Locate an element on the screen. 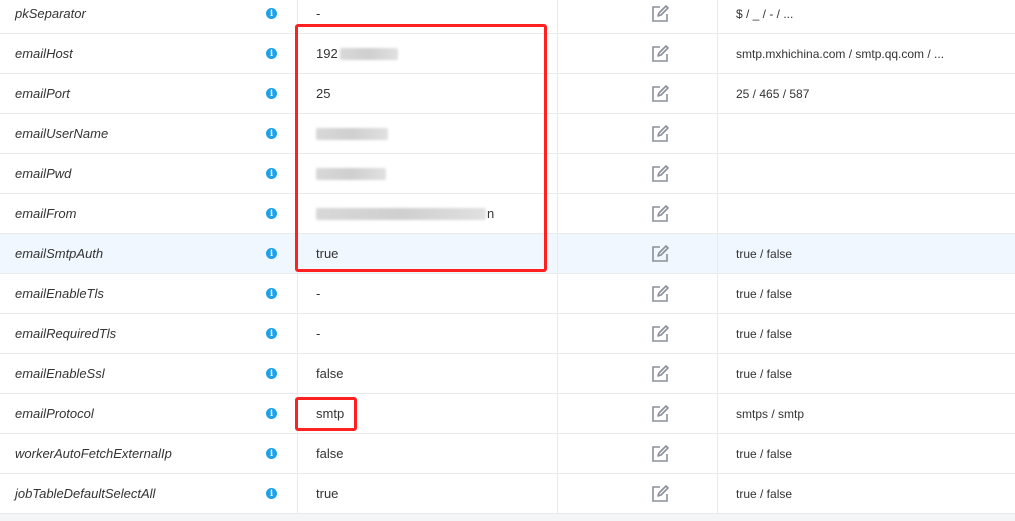 This screenshot has width=1015, height=521. config-key: workerAutoFetchExternalIp is located at coordinates (93, 453).